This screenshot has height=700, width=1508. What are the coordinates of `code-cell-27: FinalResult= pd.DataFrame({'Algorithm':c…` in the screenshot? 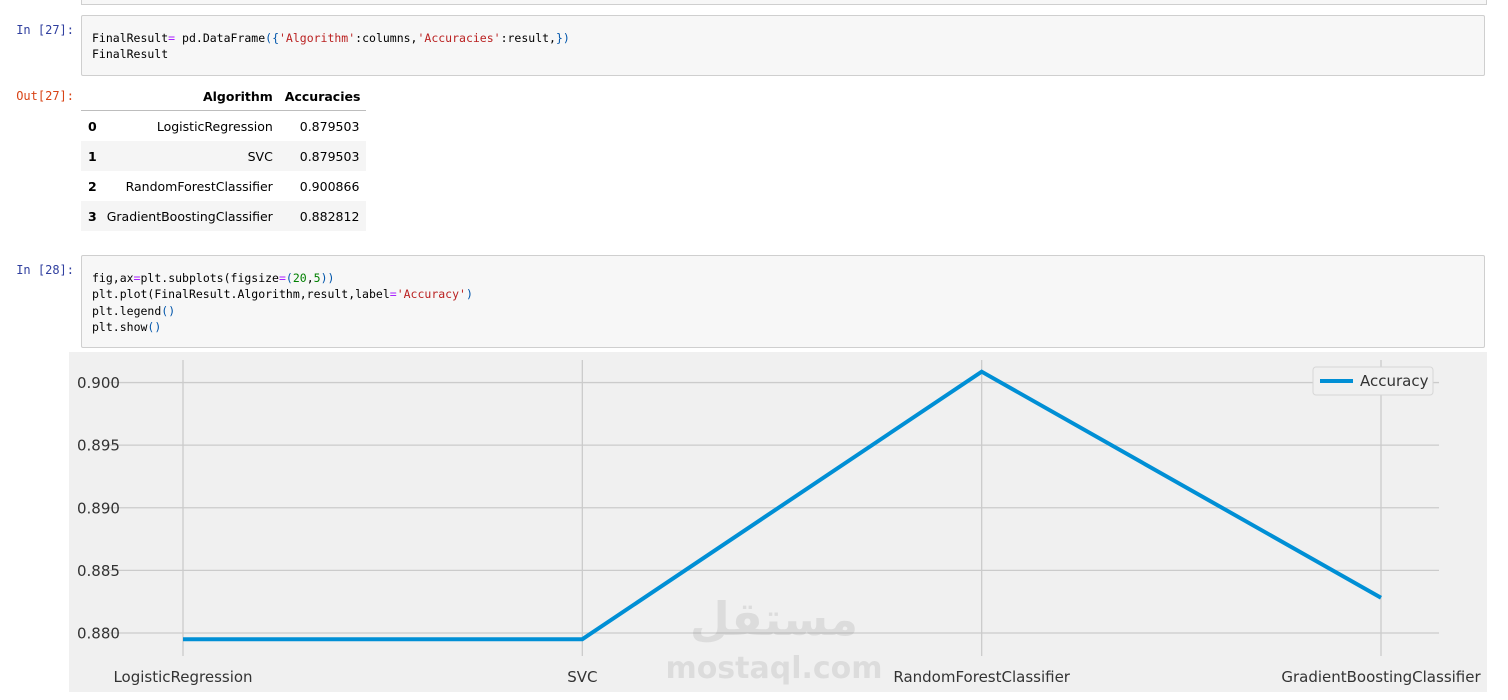 It's located at (783, 45).